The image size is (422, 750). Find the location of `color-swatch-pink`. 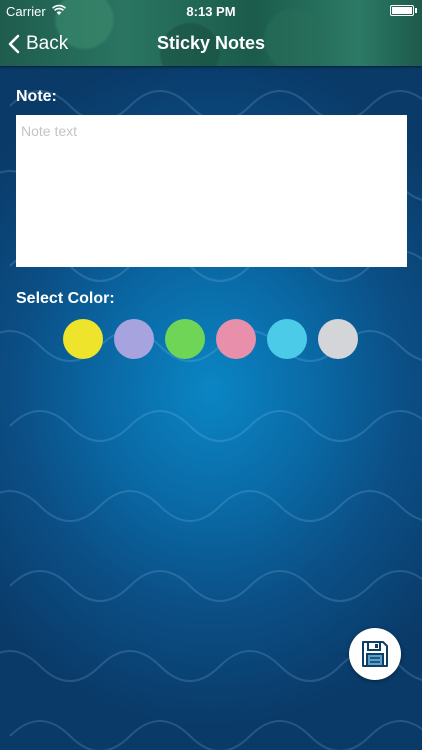

color-swatch-pink is located at coordinates (236, 339).